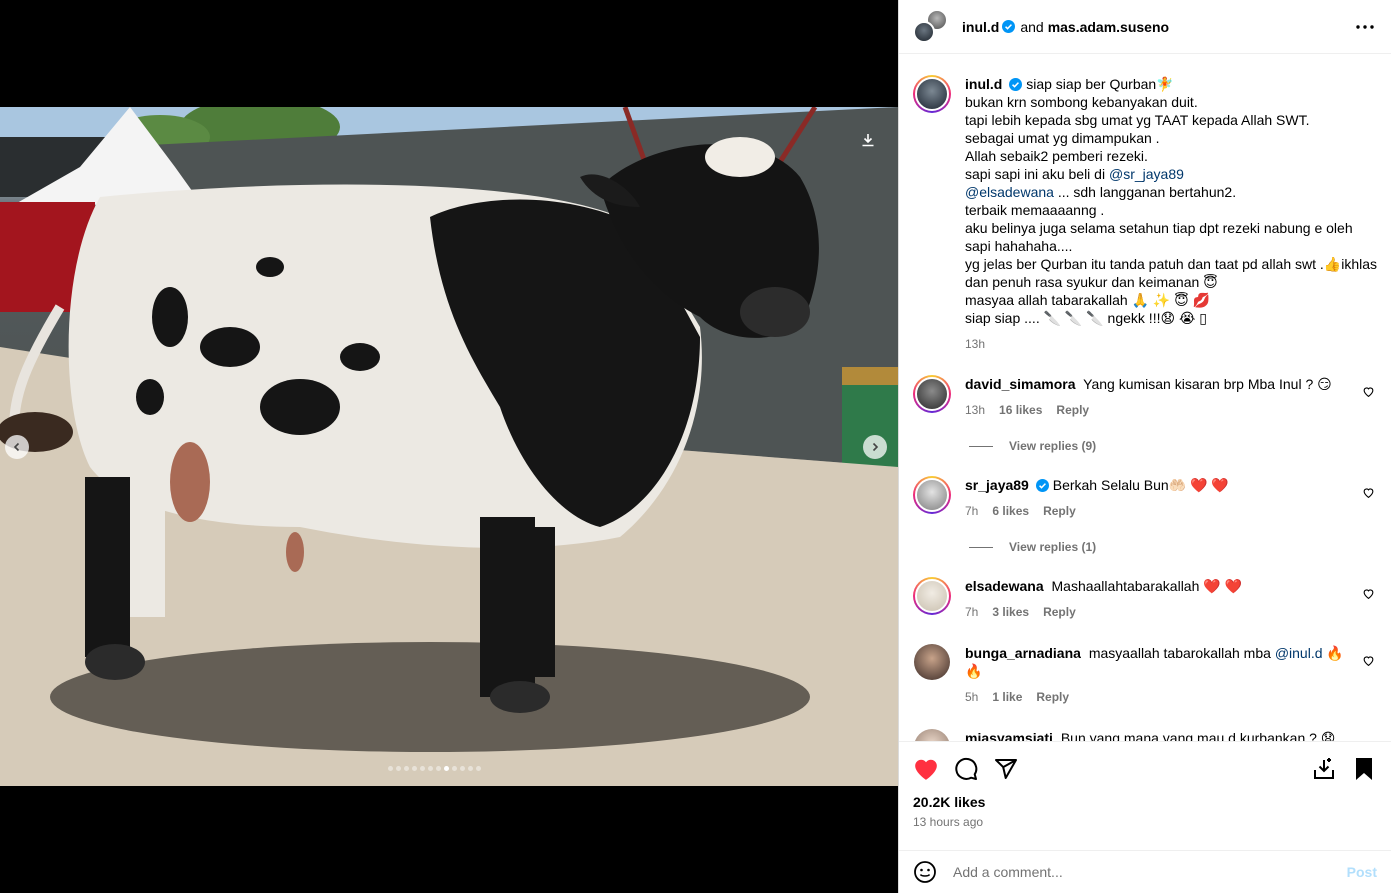 The height and width of the screenshot is (893, 1391). What do you see at coordinates (1032, 26) in the screenshot?
I see `and-text: and` at bounding box center [1032, 26].